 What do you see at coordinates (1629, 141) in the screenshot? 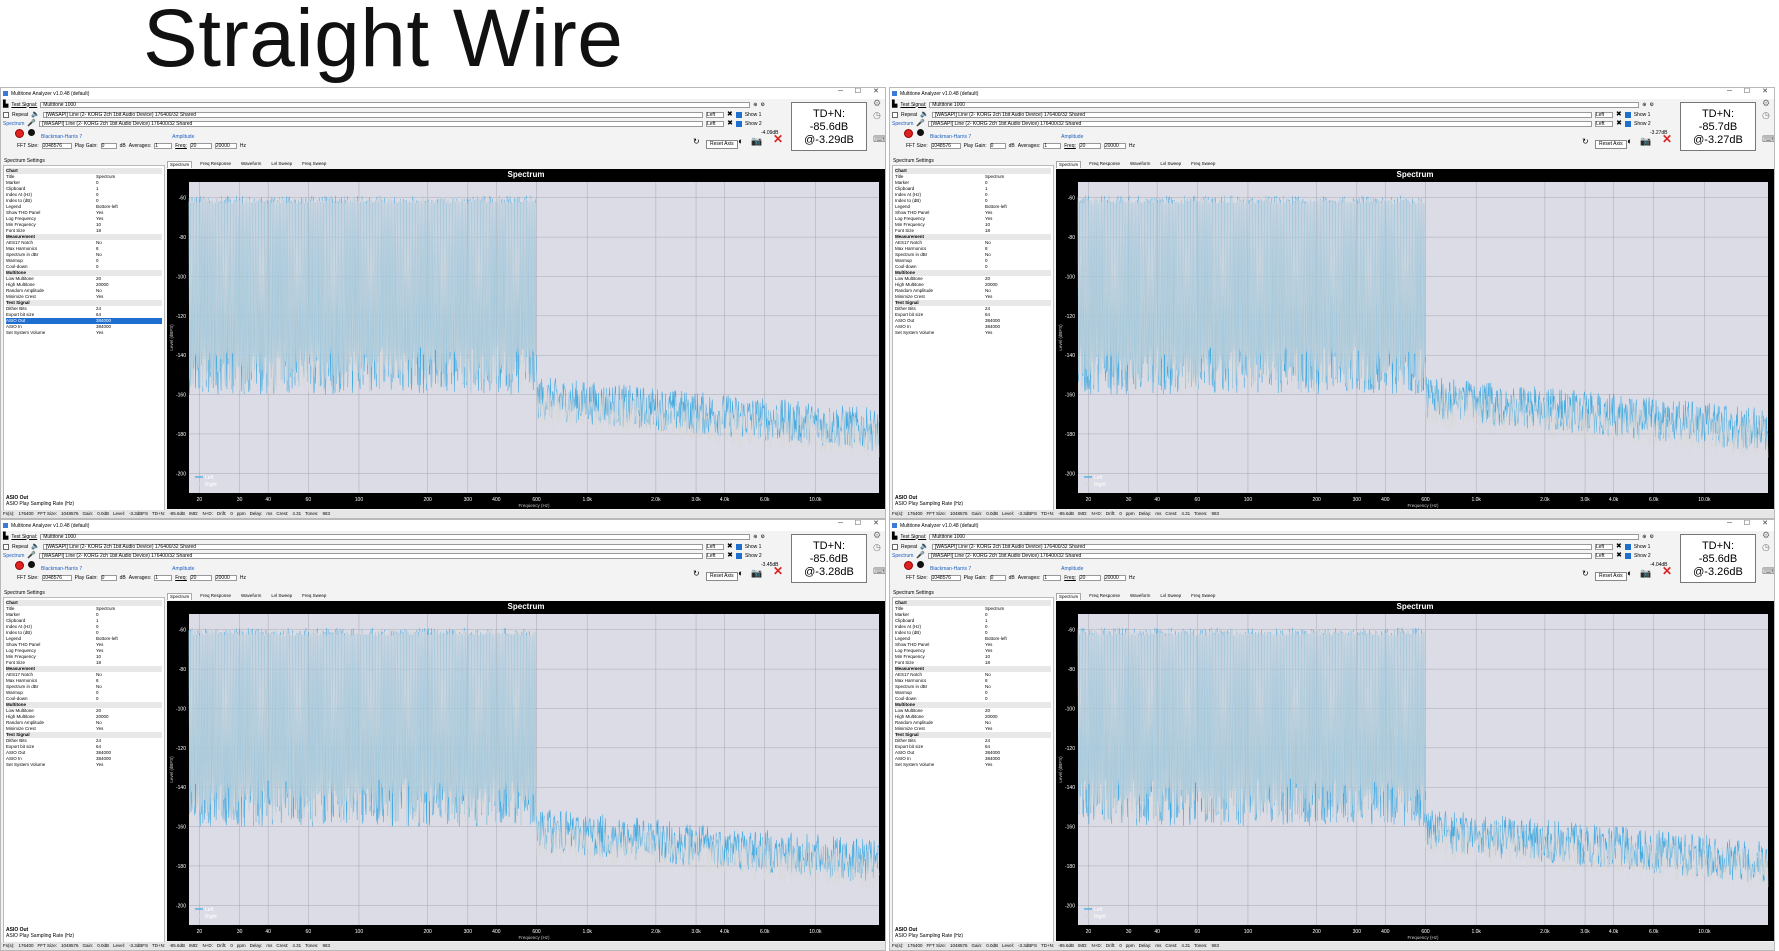
I see `contrast-icon: ◐` at bounding box center [1629, 141].